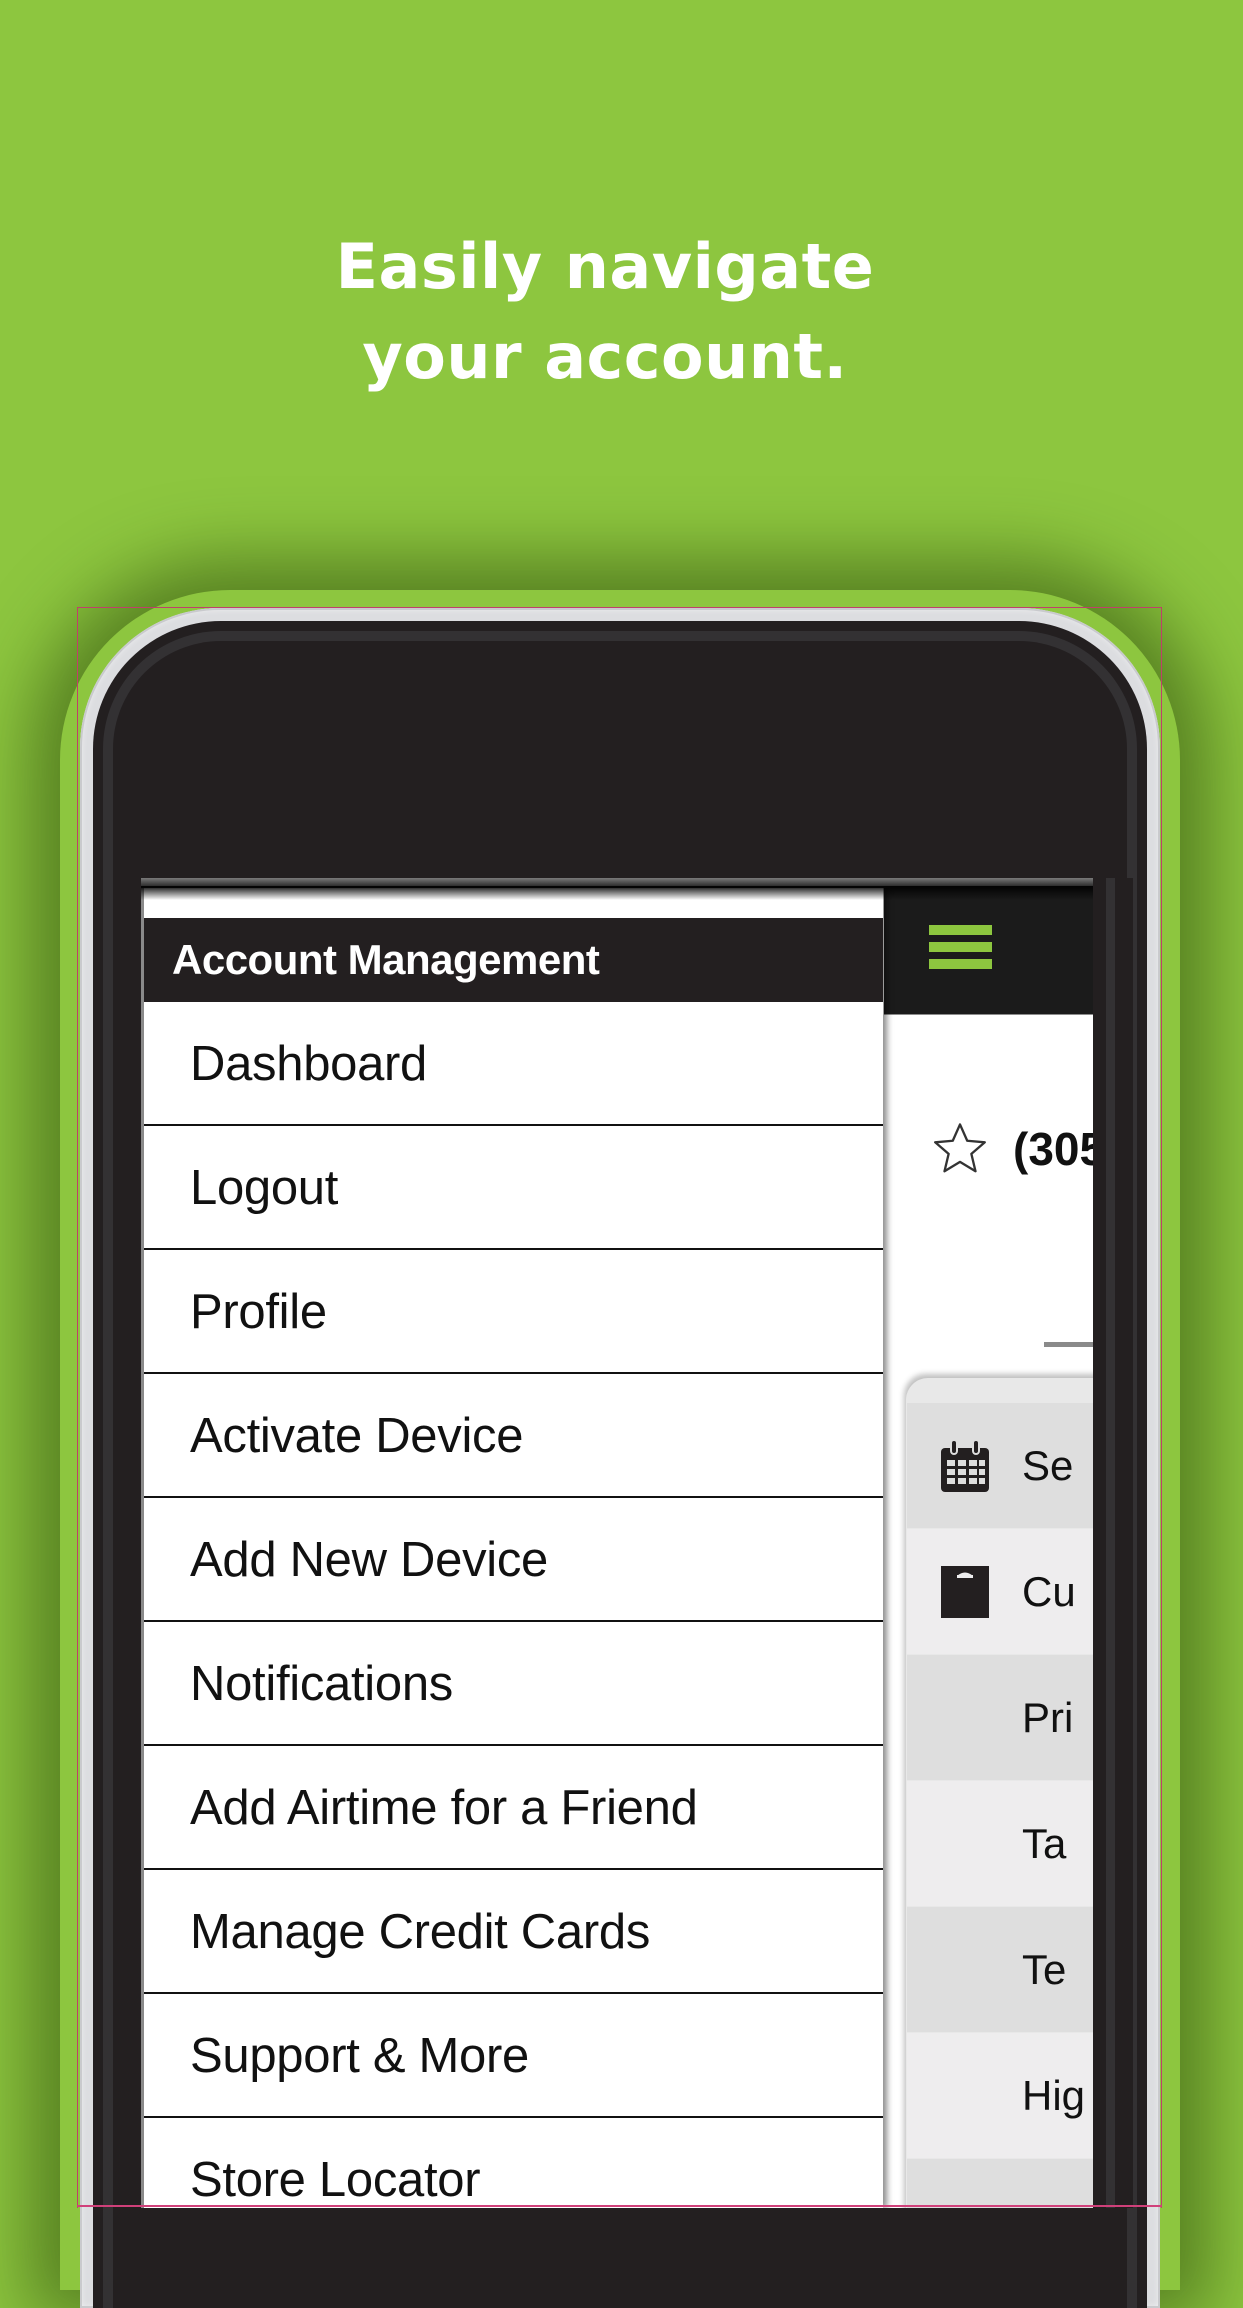 The width and height of the screenshot is (1243, 2308). Describe the element at coordinates (513, 2163) in the screenshot. I see `menu-item-store-locator: Store Locator` at that location.